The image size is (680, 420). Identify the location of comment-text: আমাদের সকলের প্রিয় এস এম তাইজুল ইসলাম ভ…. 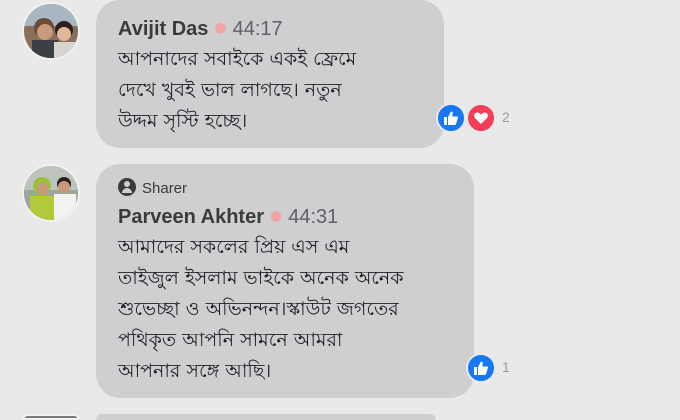
(261, 309).